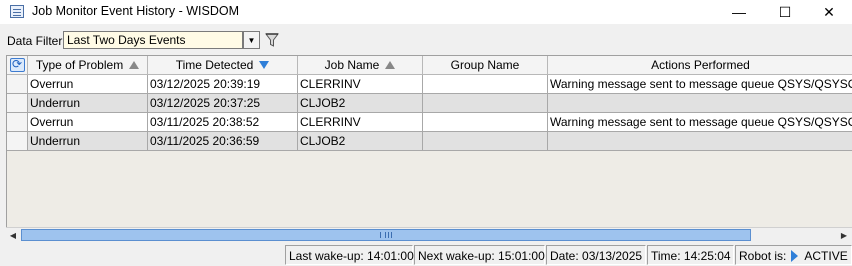 The width and height of the screenshot is (852, 266). Describe the element at coordinates (479, 255) in the screenshot. I see `status-next-wakeup: Next wake-up: 15:01:00` at that location.